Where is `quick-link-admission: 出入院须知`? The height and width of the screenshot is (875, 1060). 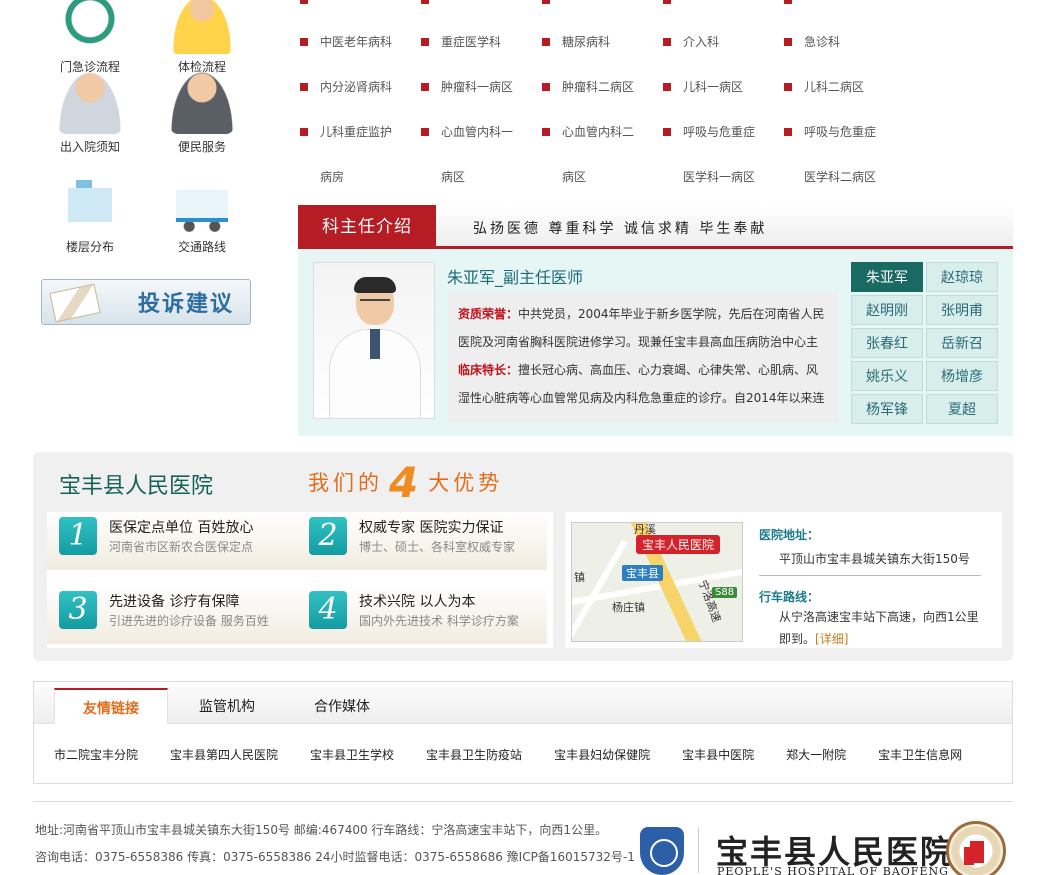 quick-link-admission: 出入院须知 is located at coordinates (90, 112).